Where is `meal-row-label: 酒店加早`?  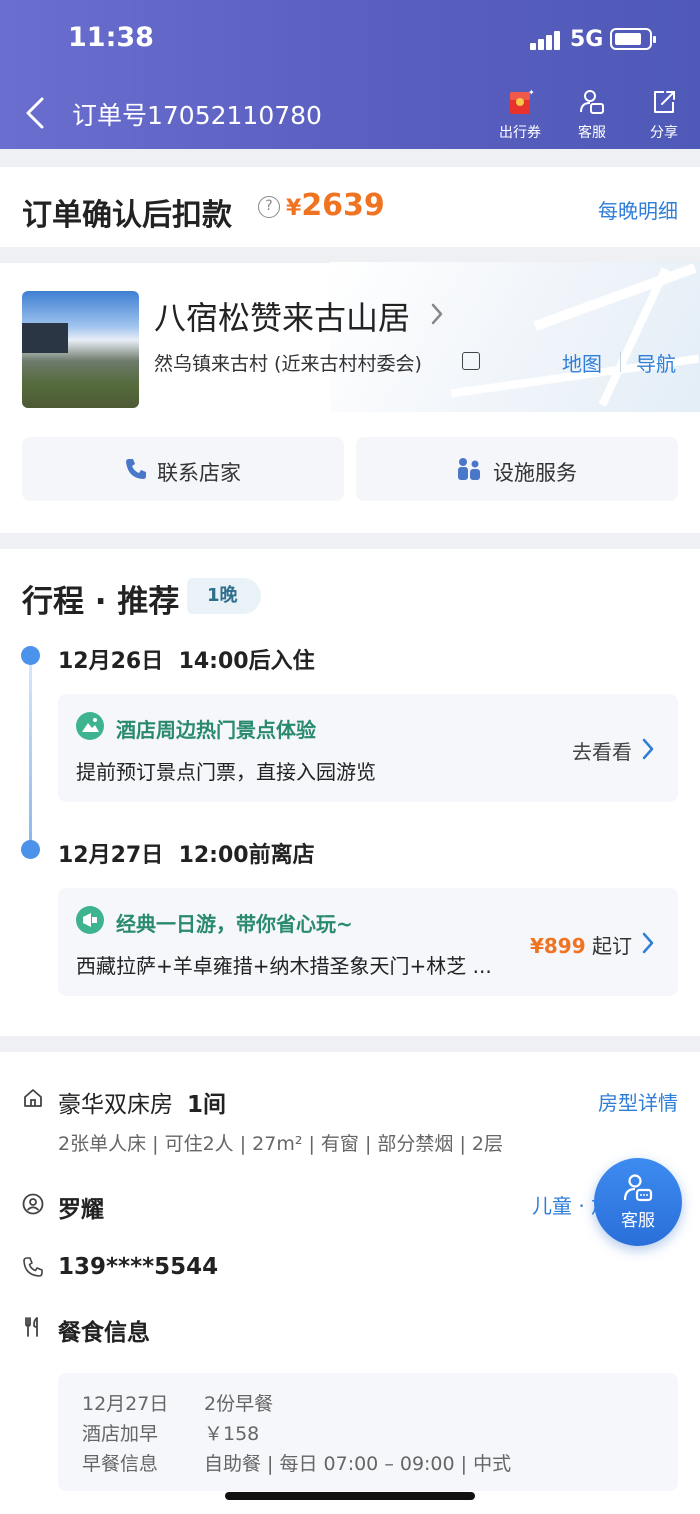 meal-row-label: 酒店加早 is located at coordinates (120, 1434).